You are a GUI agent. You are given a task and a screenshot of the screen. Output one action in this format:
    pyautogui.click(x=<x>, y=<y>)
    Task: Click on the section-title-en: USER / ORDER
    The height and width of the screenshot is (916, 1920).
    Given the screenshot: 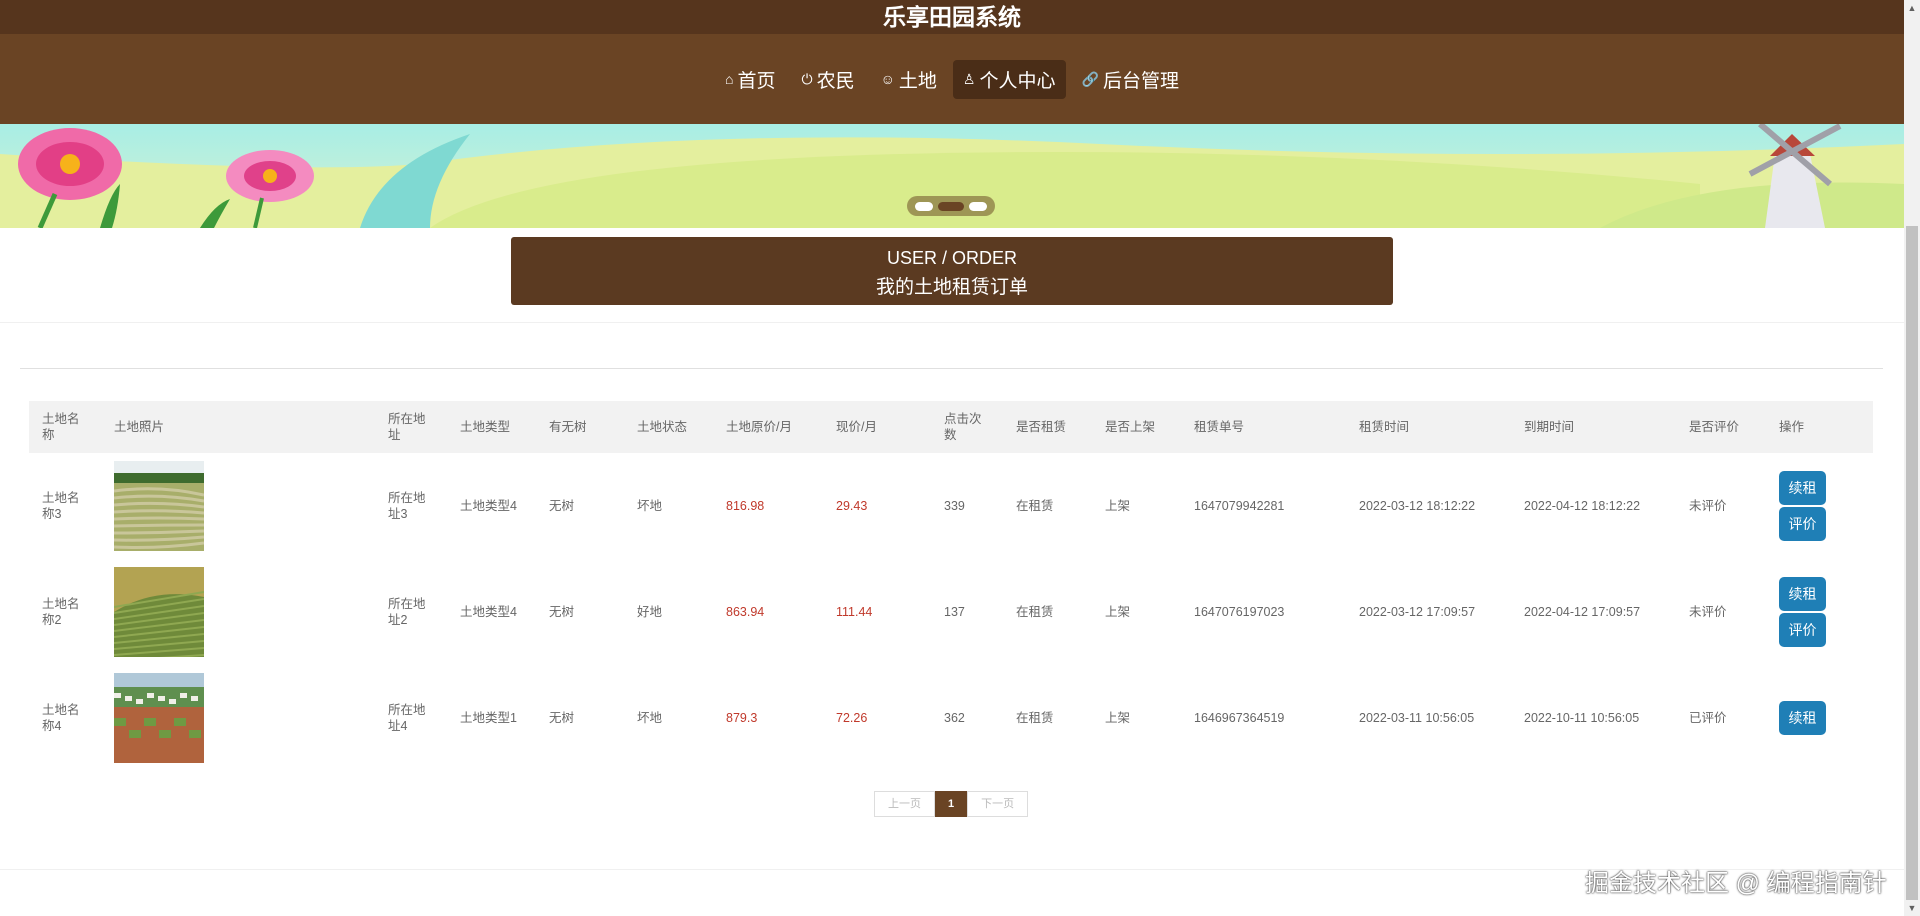 What is the action you would take?
    pyautogui.click(x=952, y=258)
    